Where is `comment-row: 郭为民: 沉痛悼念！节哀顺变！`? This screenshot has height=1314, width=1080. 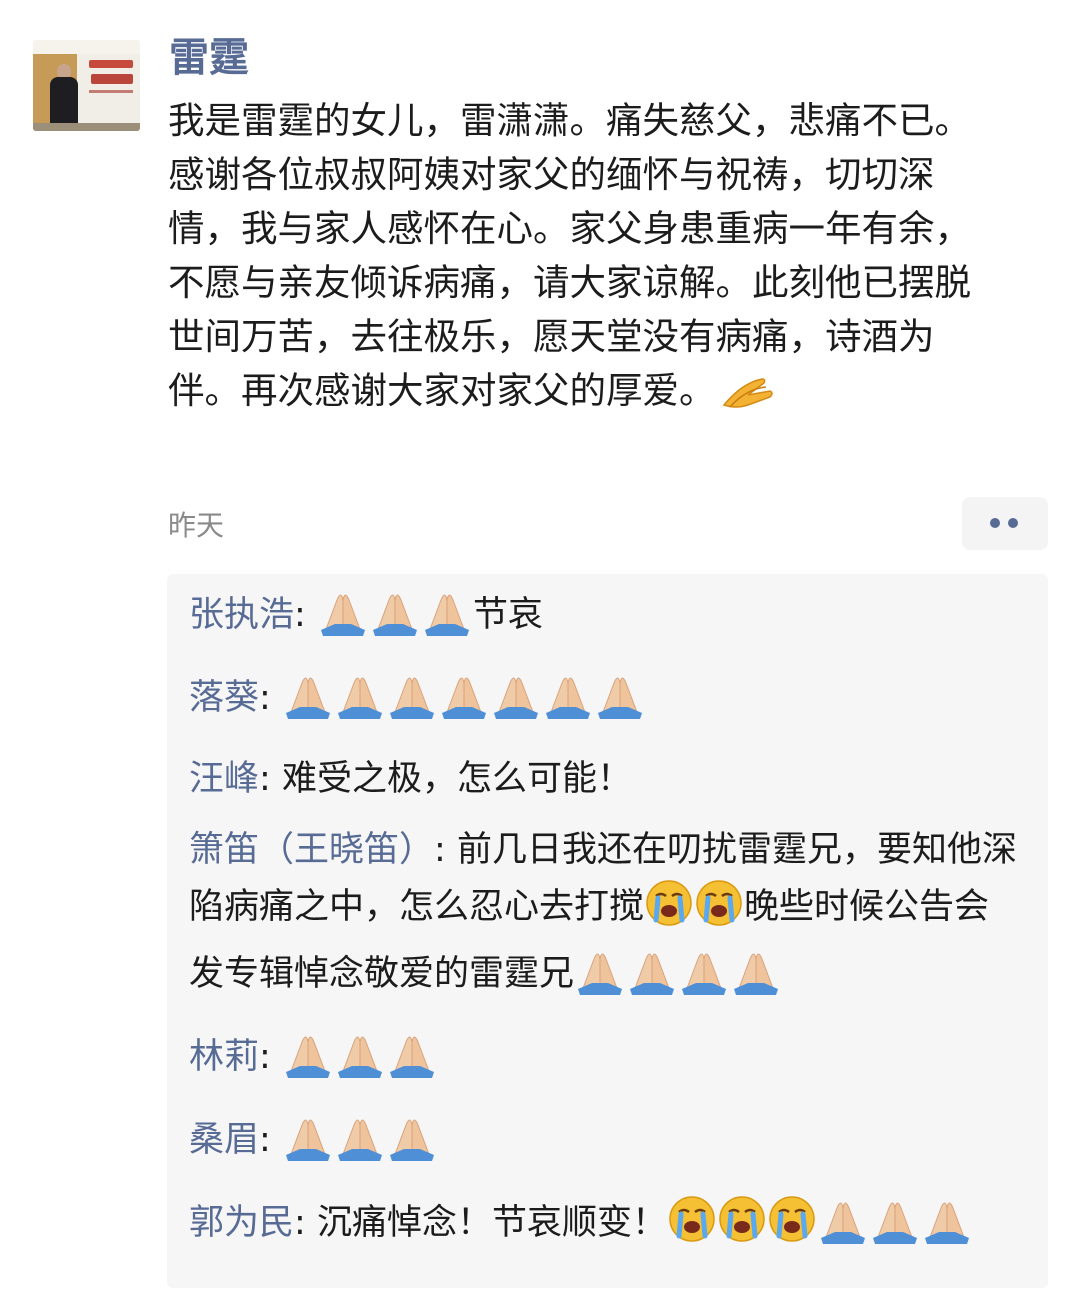 comment-row: 郭为民: 沉痛悼念！节哀顺变！ is located at coordinates (606, 1227).